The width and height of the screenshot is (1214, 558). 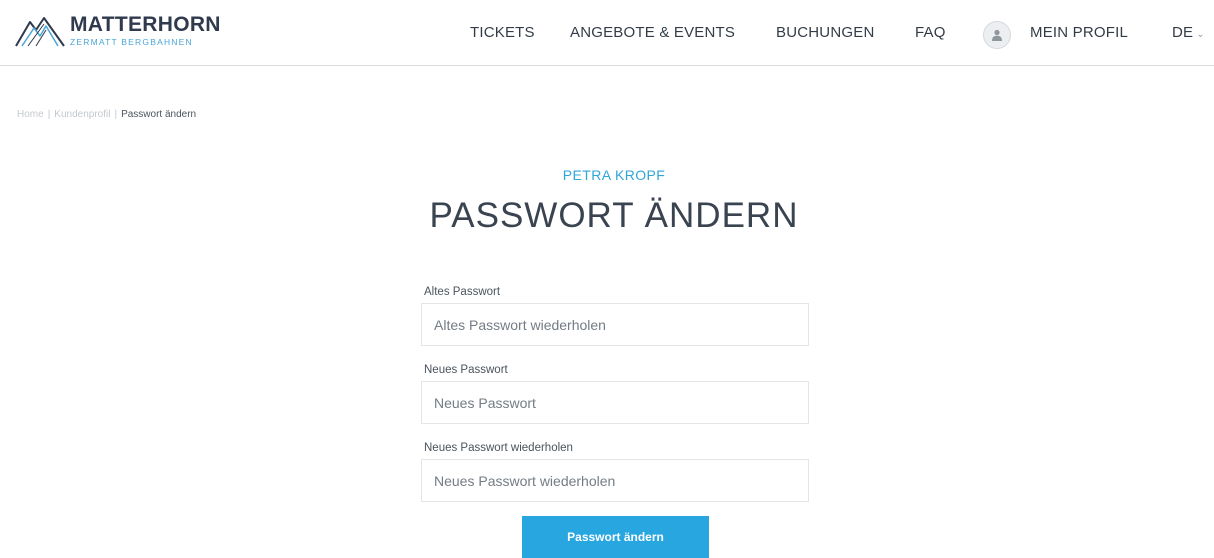 What do you see at coordinates (652, 32) in the screenshot?
I see `nav-angebote-events: ANGEBOTE & EVENTS` at bounding box center [652, 32].